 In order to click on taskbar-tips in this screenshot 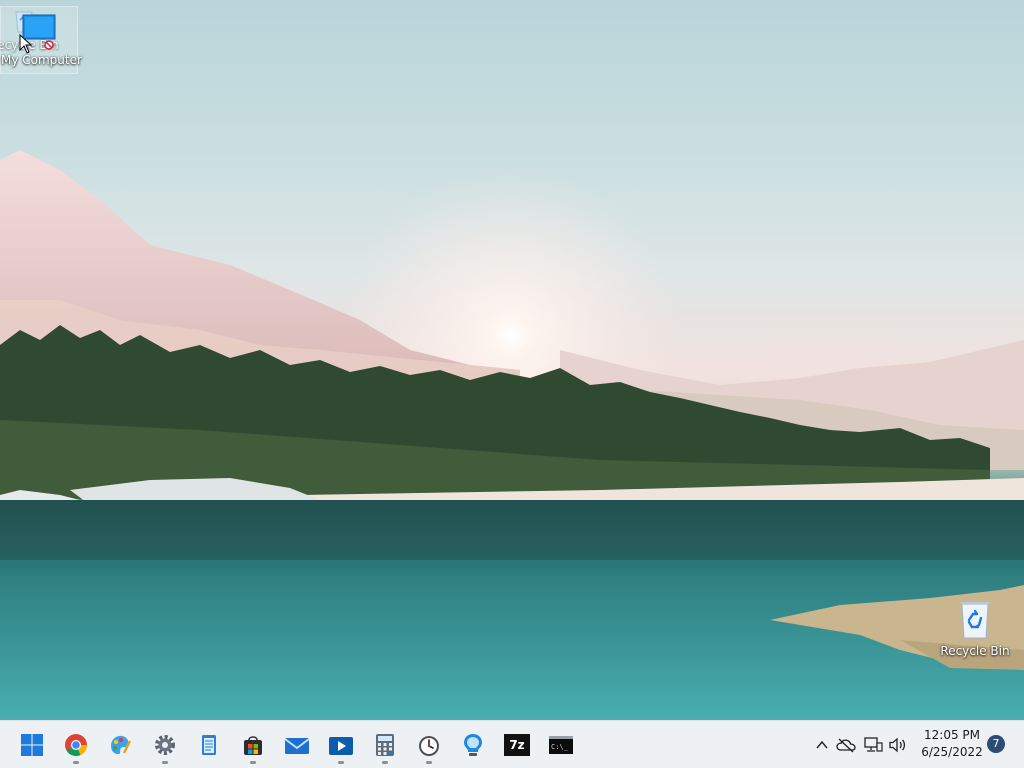, I will do `click(473, 745)`.